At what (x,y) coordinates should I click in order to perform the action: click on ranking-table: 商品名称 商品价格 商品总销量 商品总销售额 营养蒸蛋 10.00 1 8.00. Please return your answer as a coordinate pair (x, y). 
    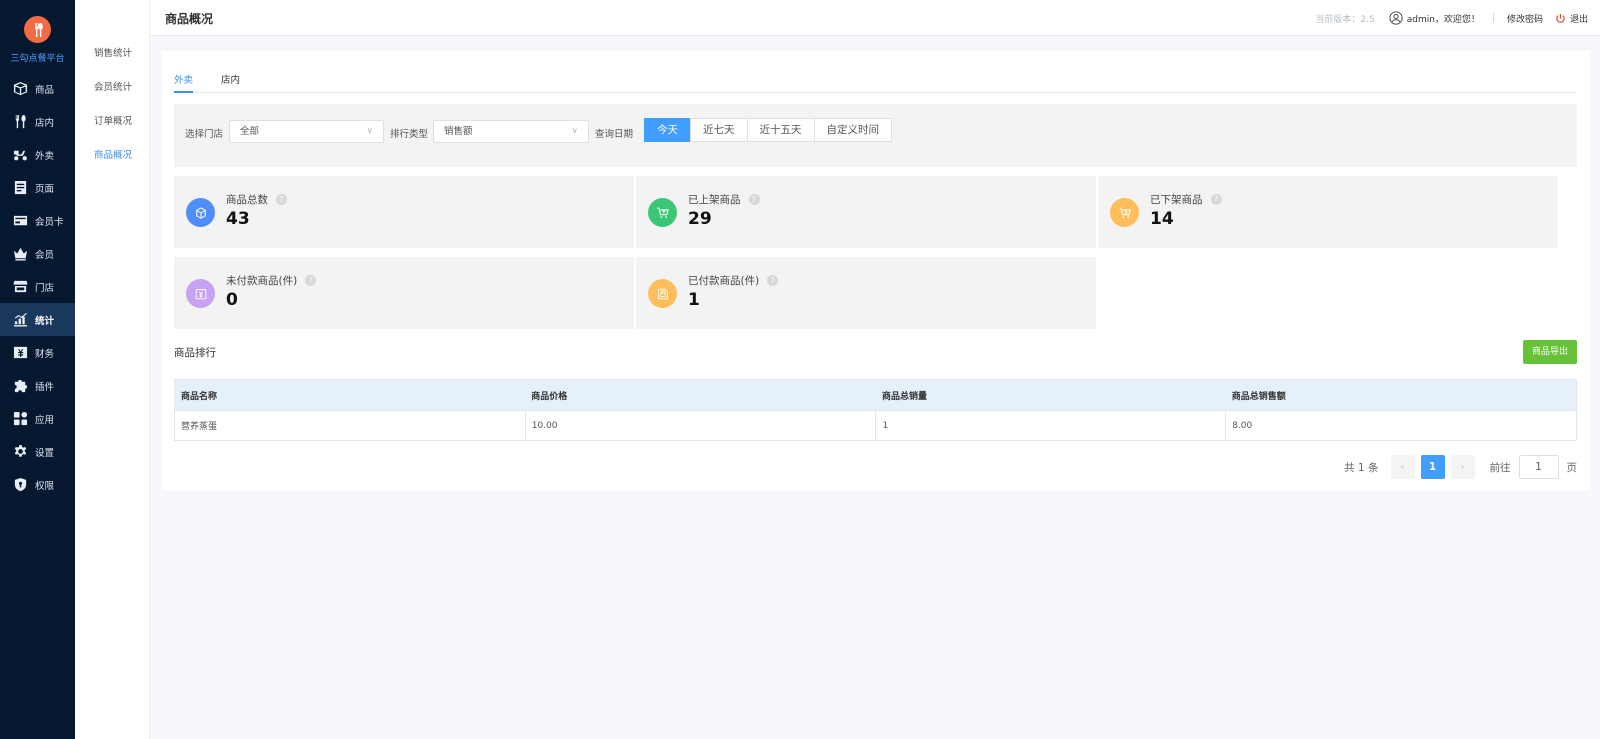
    Looking at the image, I should click on (875, 410).